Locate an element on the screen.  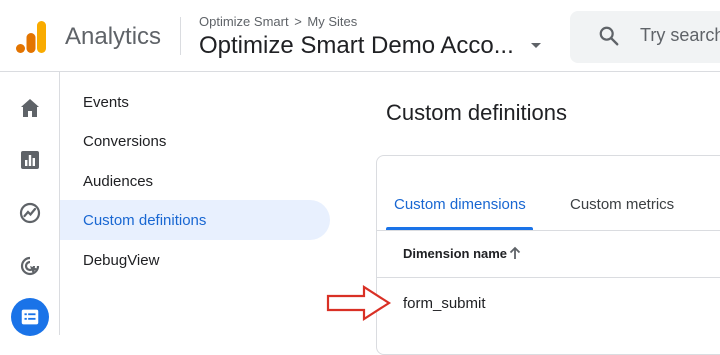
arrow-up-sort-icon is located at coordinates (515, 253).